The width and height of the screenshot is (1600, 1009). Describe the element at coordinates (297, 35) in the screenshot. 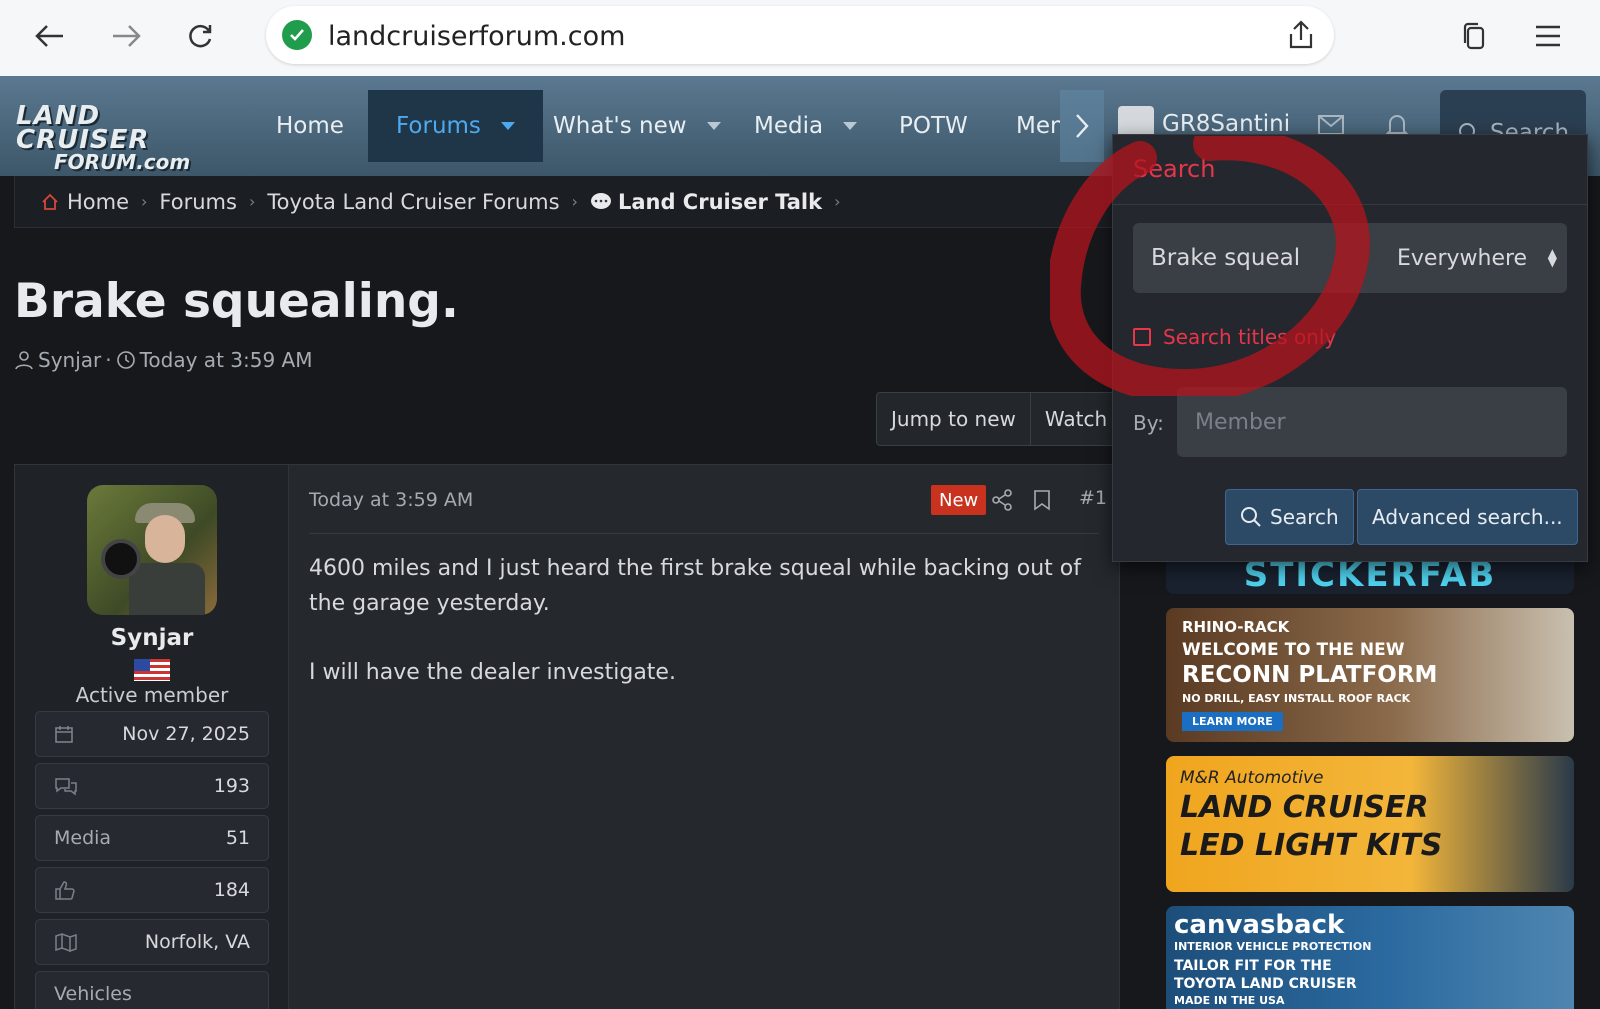

I see `secure-shield-icon` at that location.